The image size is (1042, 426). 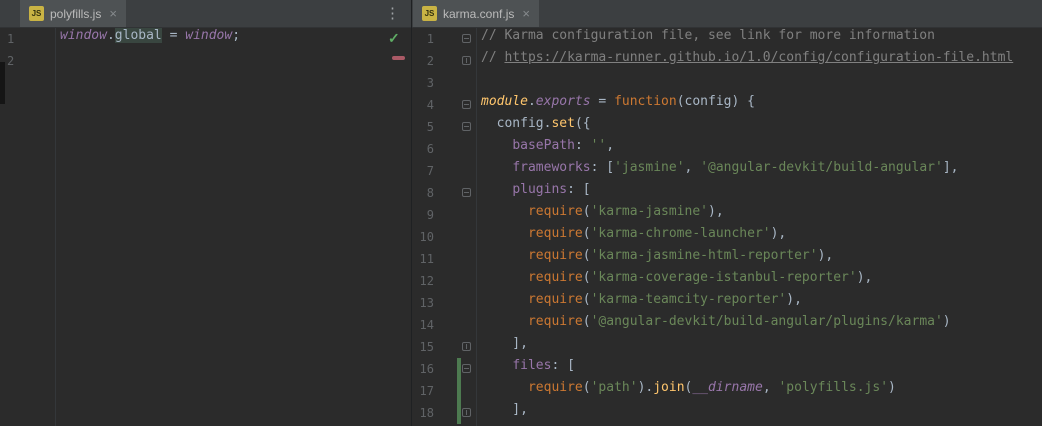 I want to click on code-text: require('karma-jasmine-html-reporter'),, so click(x=654, y=259).